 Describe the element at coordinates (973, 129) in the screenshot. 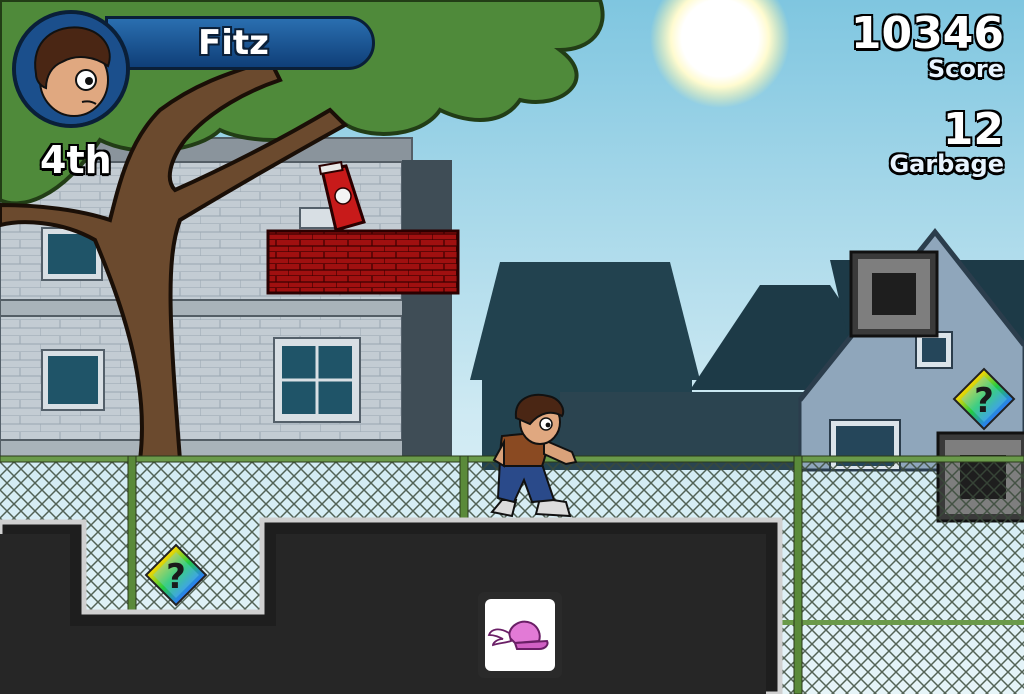

I see `garbage-count: 12` at that location.